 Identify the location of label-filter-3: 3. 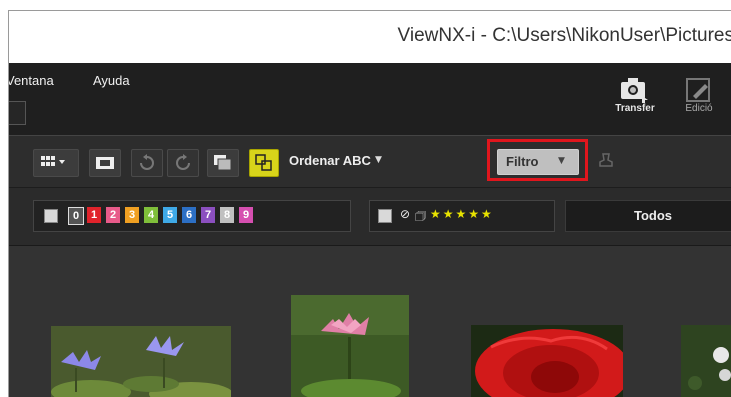
(132, 215).